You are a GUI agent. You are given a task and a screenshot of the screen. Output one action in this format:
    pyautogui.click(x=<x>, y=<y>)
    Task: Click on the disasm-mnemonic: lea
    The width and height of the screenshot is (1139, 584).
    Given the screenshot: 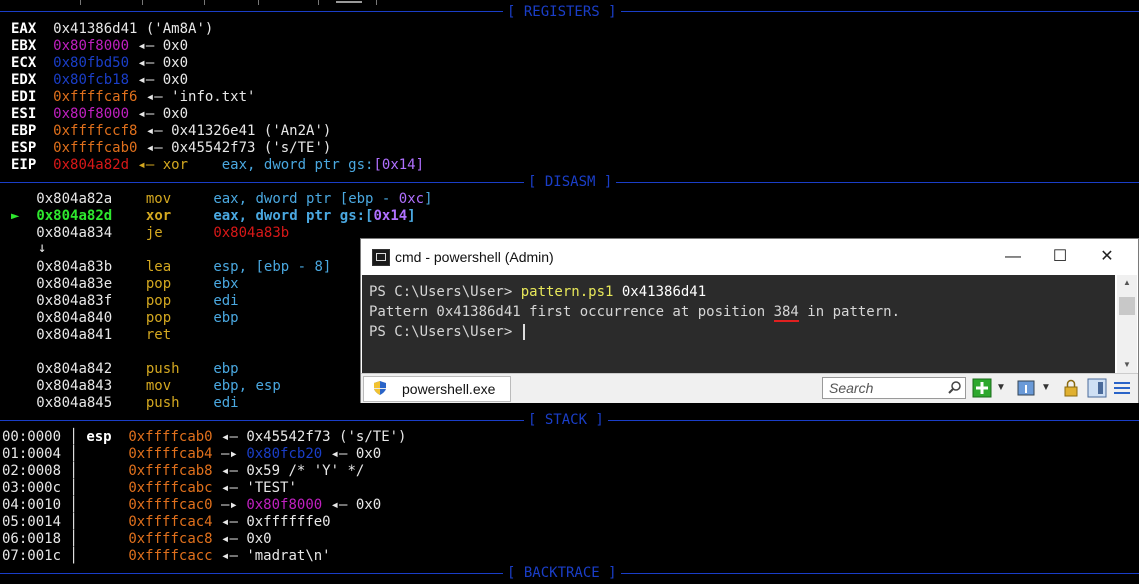 What is the action you would take?
    pyautogui.click(x=158, y=267)
    